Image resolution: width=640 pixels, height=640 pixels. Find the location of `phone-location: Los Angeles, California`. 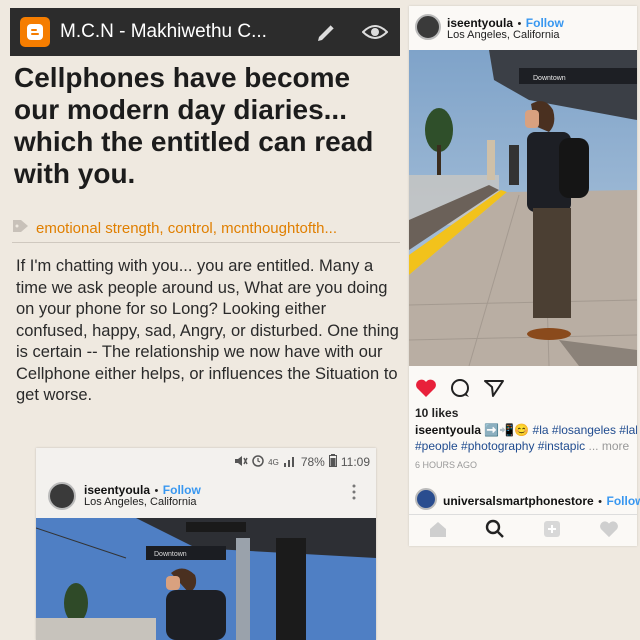

phone-location: Los Angeles, California is located at coordinates (140, 502).